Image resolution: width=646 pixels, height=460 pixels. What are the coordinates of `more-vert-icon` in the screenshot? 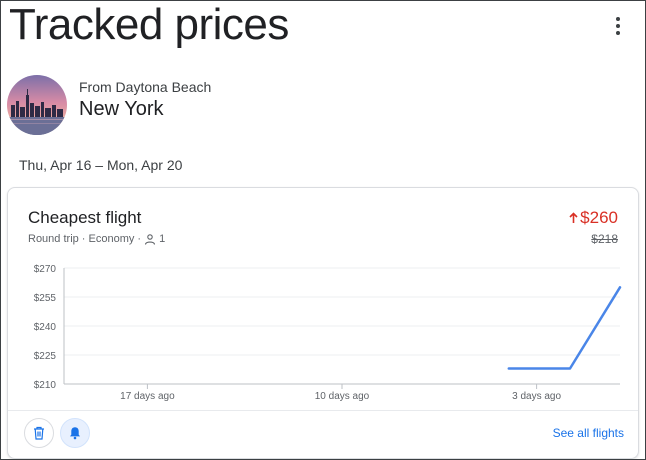 It's located at (618, 19).